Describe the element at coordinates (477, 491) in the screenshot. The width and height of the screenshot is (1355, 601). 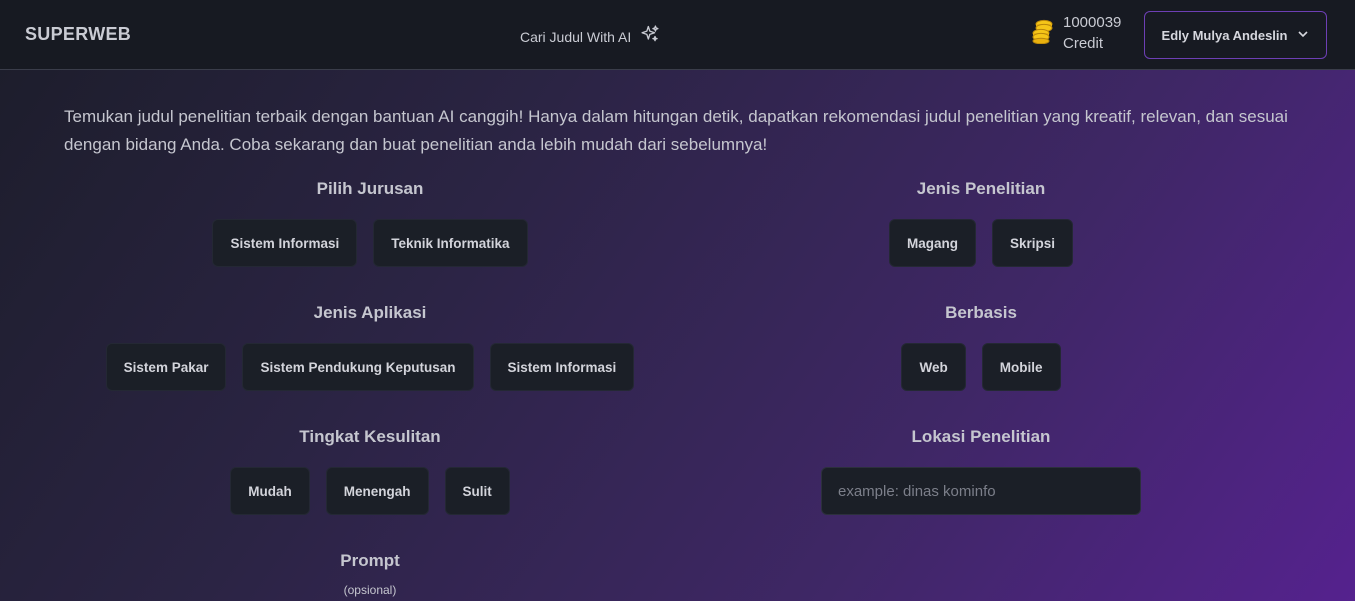
I see `option-tingkat-sulit: Sulit` at that location.